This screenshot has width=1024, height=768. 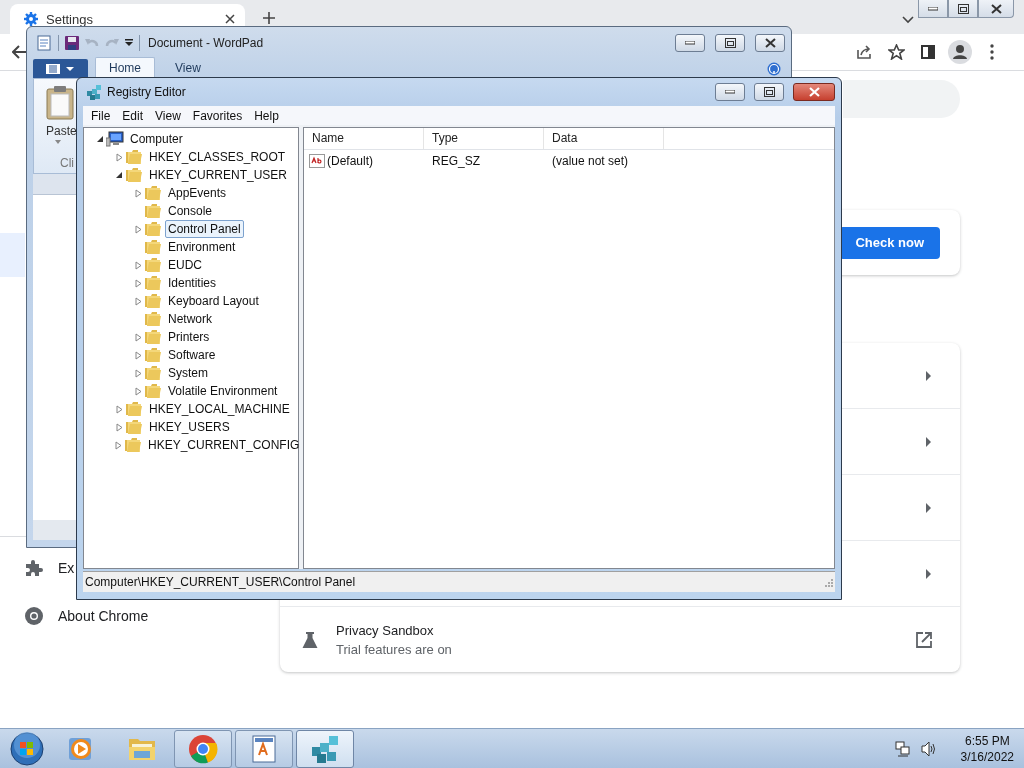 I want to click on menu-item: Help, so click(x=266, y=115).